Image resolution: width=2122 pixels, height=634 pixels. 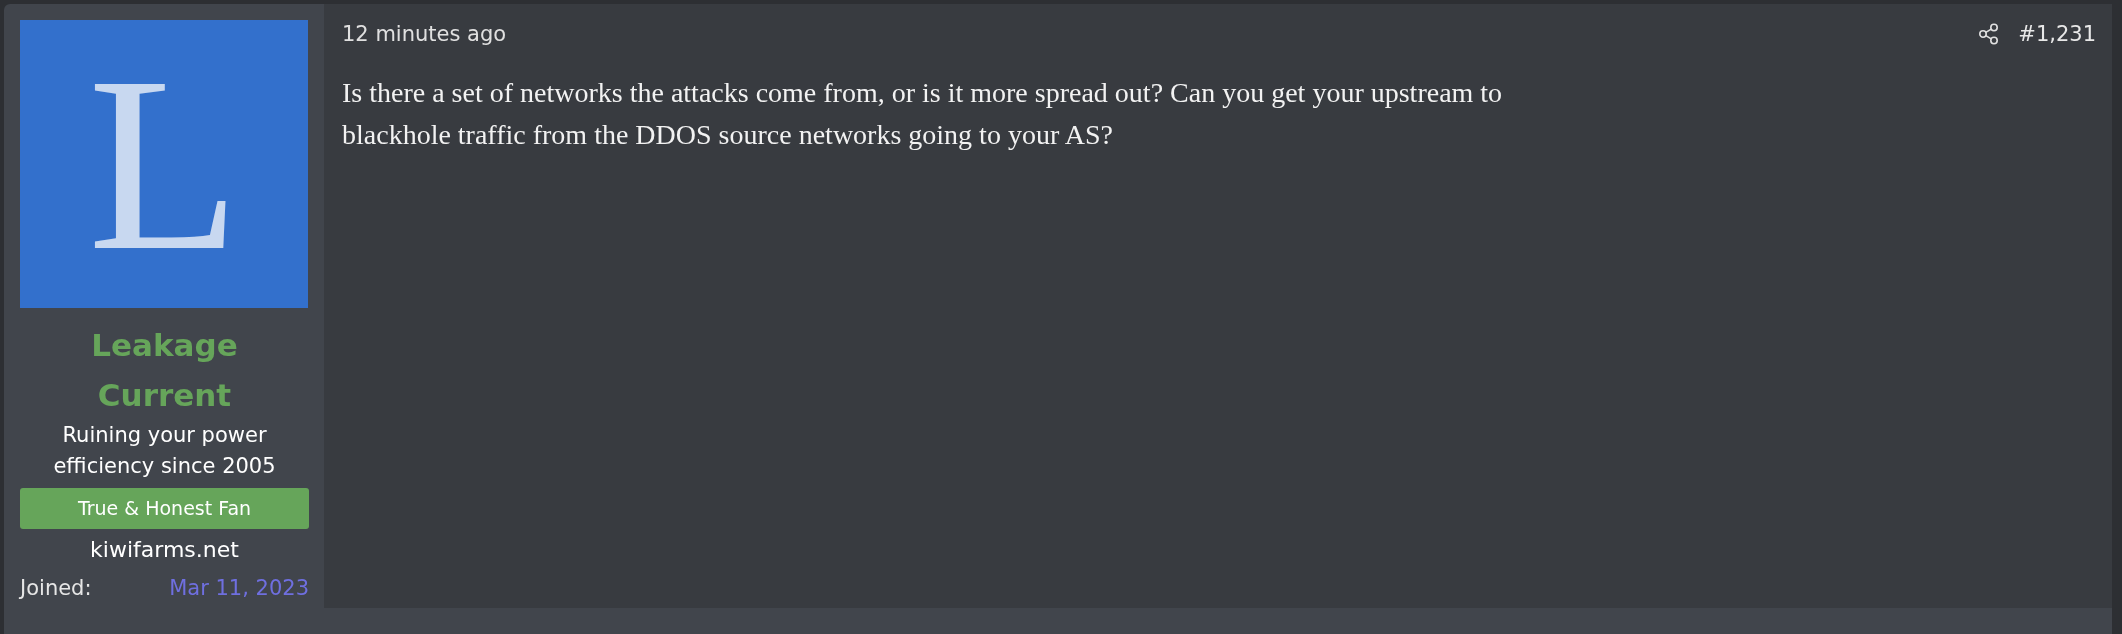 What do you see at coordinates (239, 588) in the screenshot?
I see `joined-date: Mar 11, 2023` at bounding box center [239, 588].